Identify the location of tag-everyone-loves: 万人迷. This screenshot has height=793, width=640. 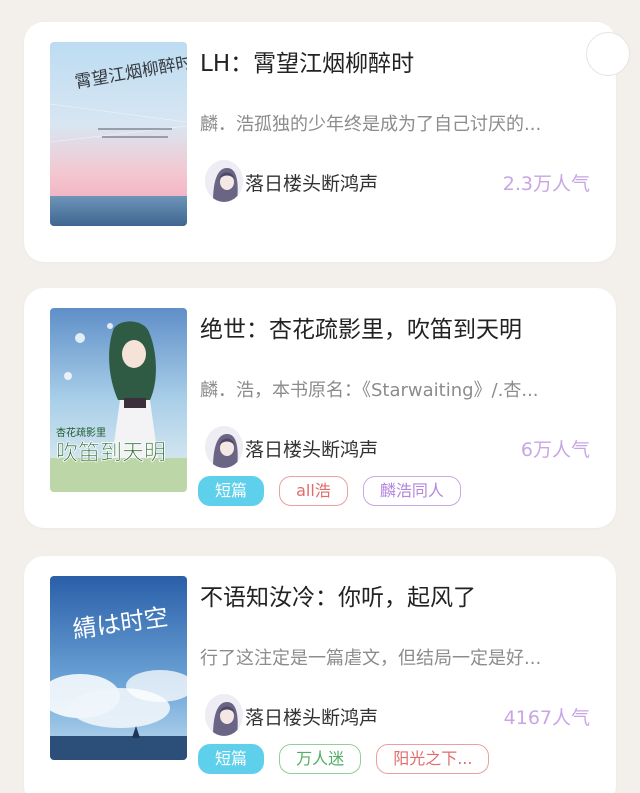
(320, 759).